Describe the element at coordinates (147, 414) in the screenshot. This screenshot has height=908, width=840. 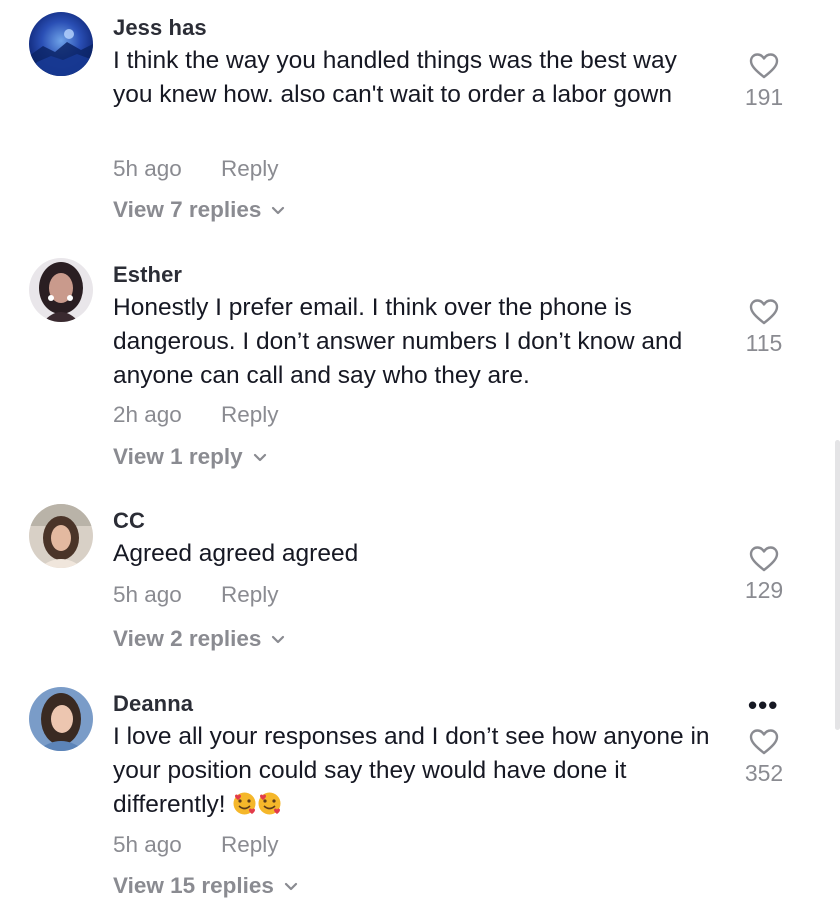
I see `comment-time: 2h ago` at that location.